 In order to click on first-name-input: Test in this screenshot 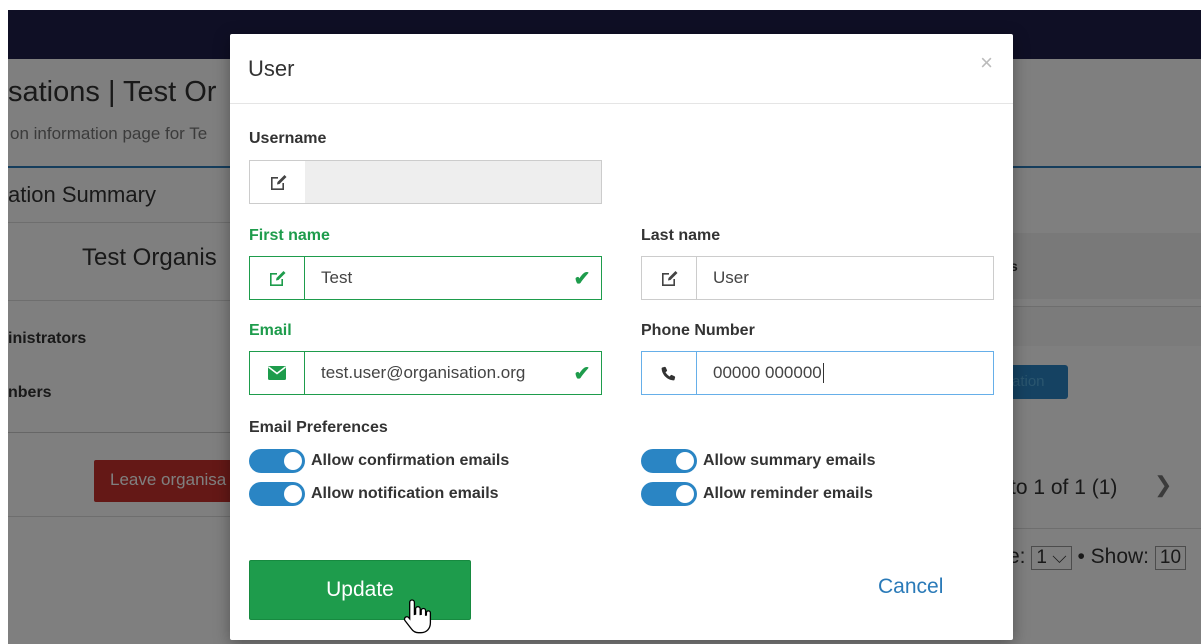, I will do `click(434, 278)`.